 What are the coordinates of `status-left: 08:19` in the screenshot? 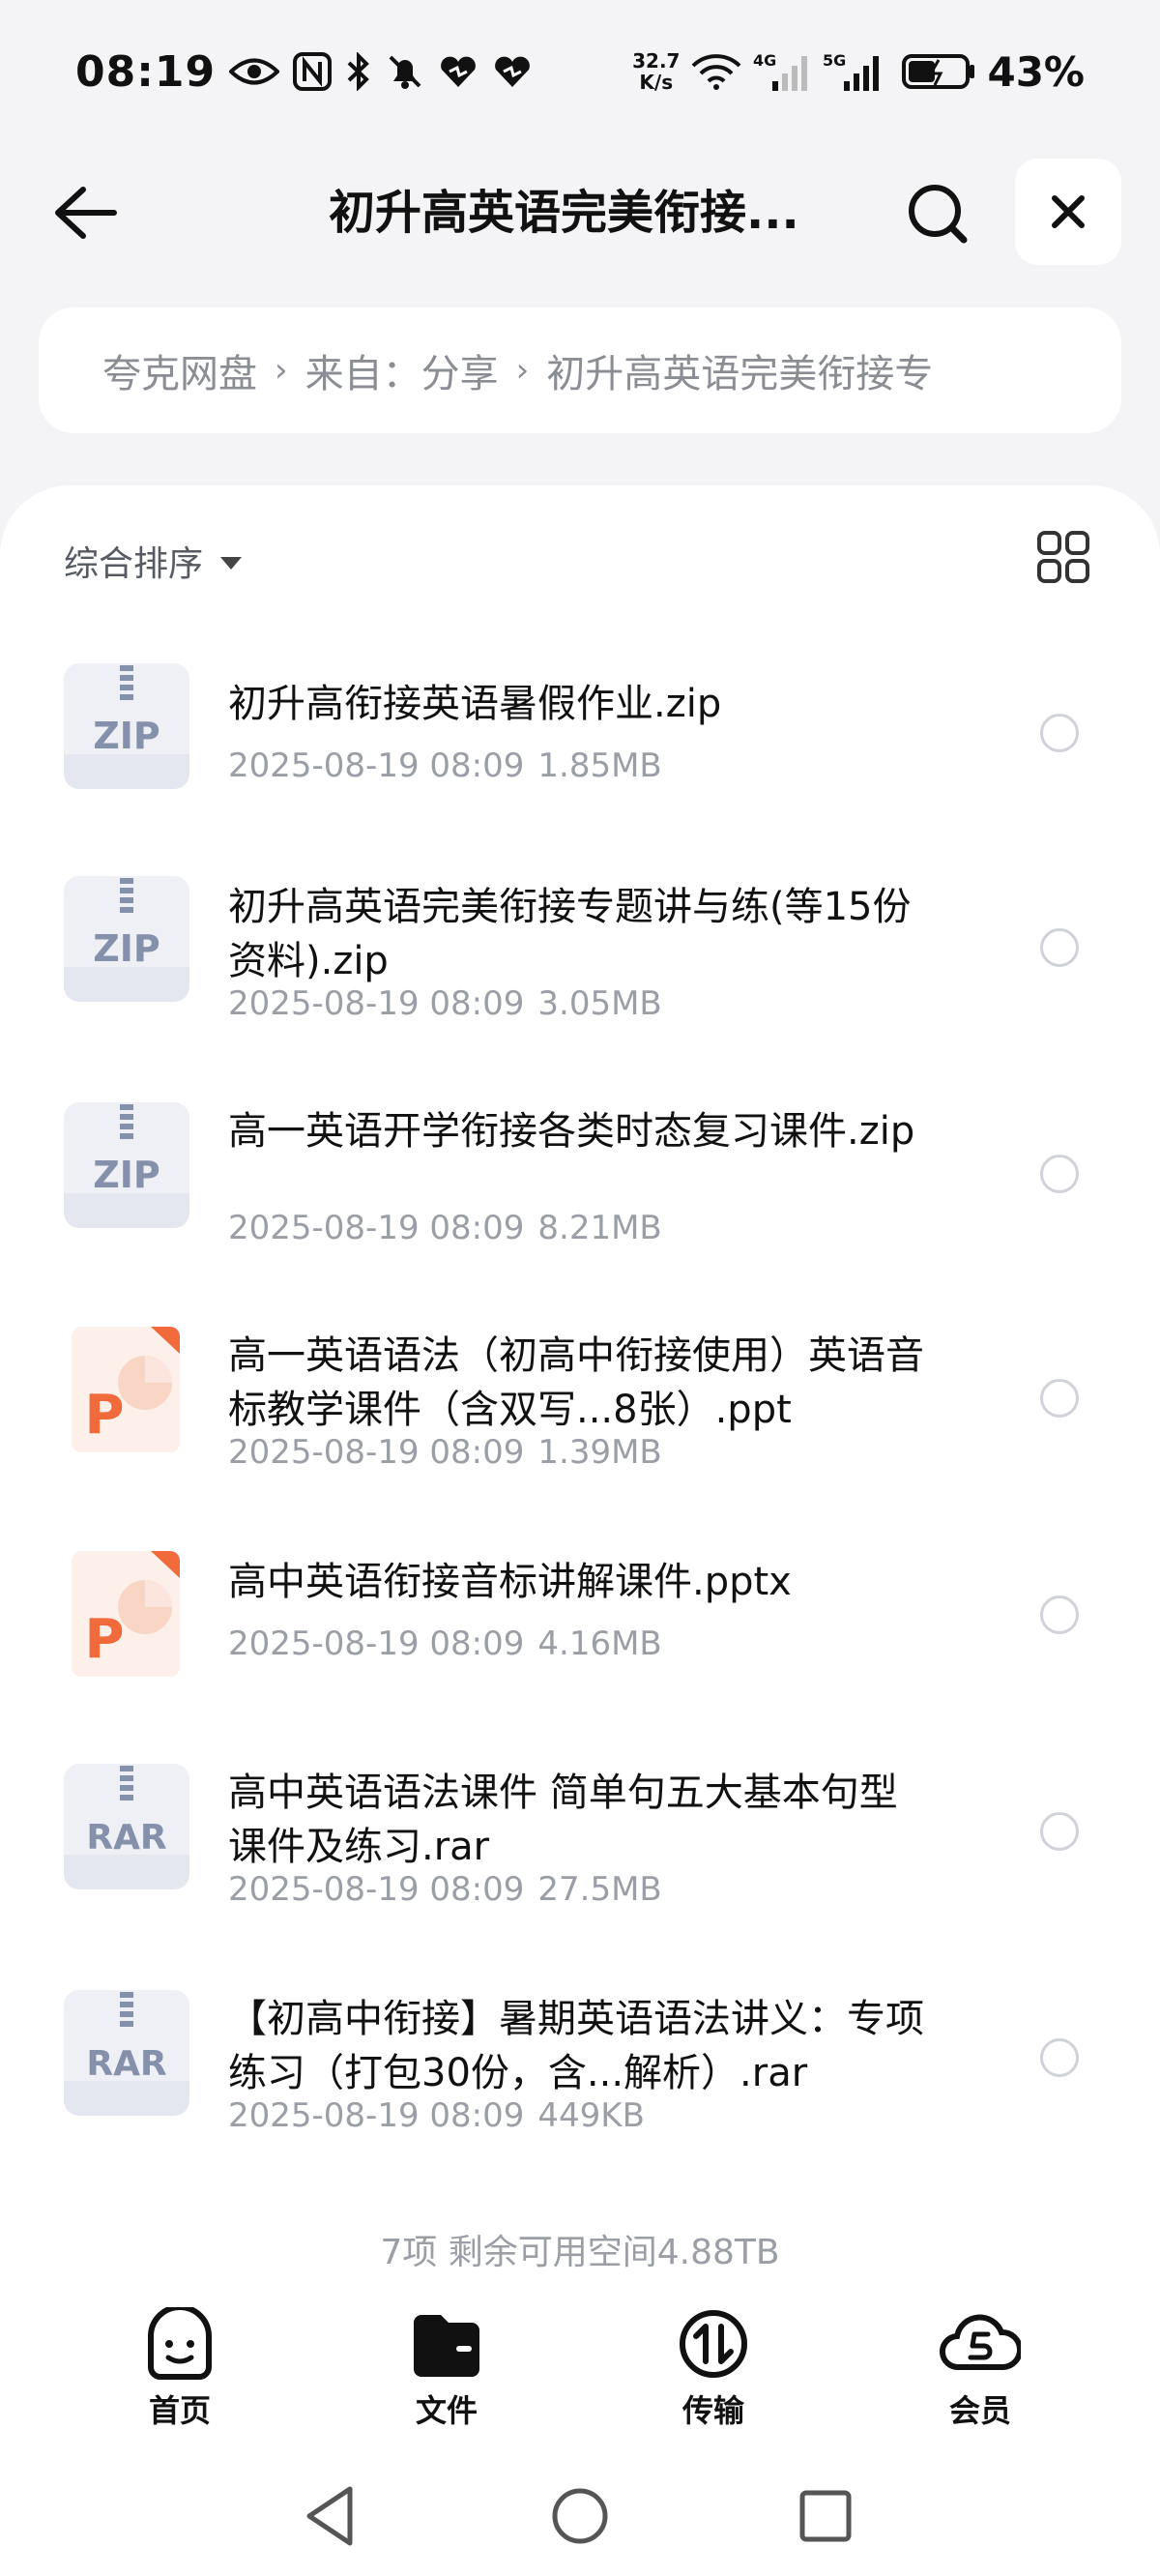 It's located at (304, 72).